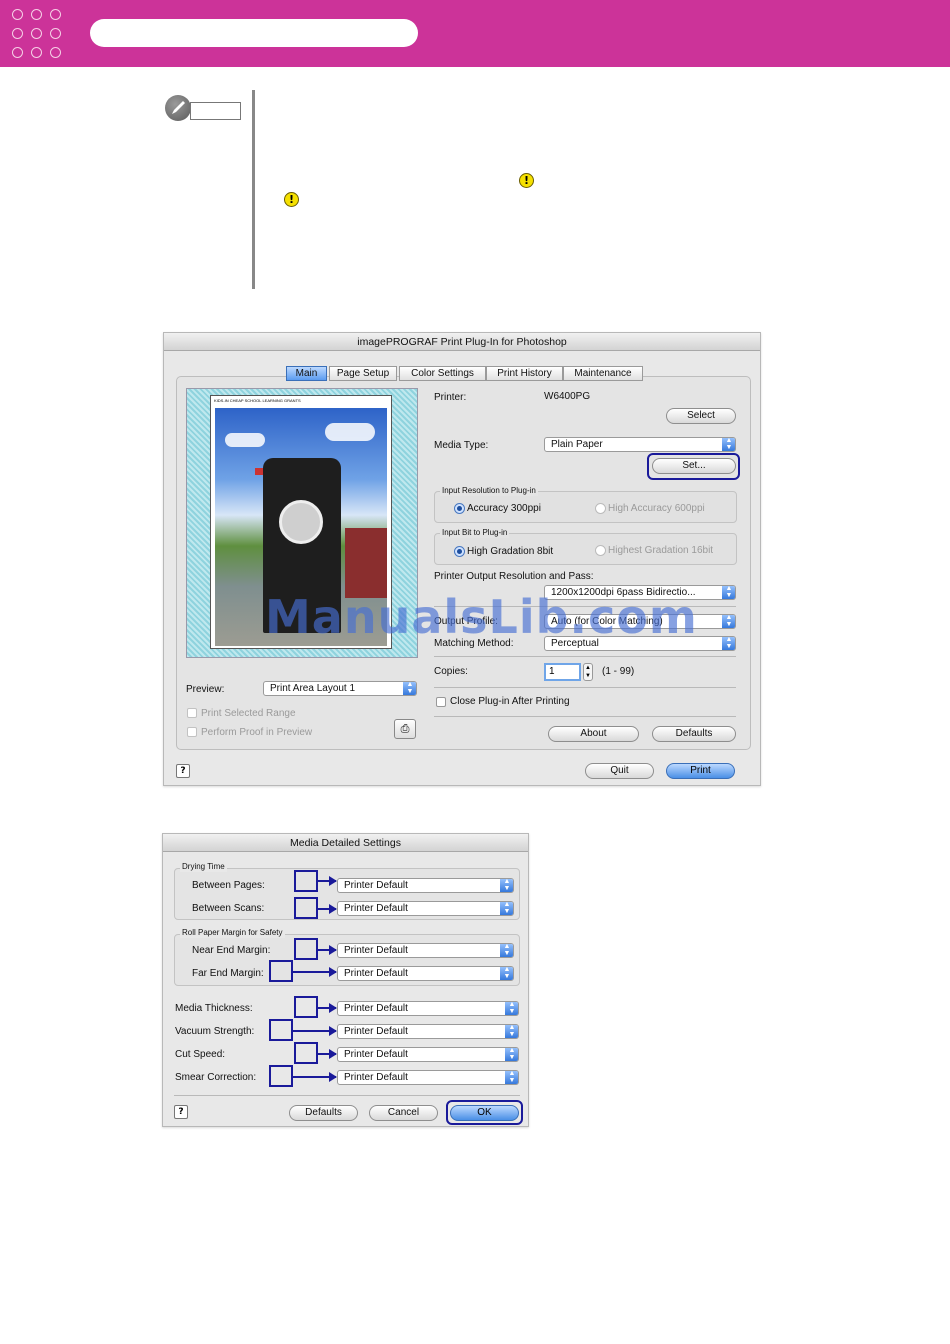 The height and width of the screenshot is (1344, 950). I want to click on near-end-margin-value: Printer Default, so click(376, 950).